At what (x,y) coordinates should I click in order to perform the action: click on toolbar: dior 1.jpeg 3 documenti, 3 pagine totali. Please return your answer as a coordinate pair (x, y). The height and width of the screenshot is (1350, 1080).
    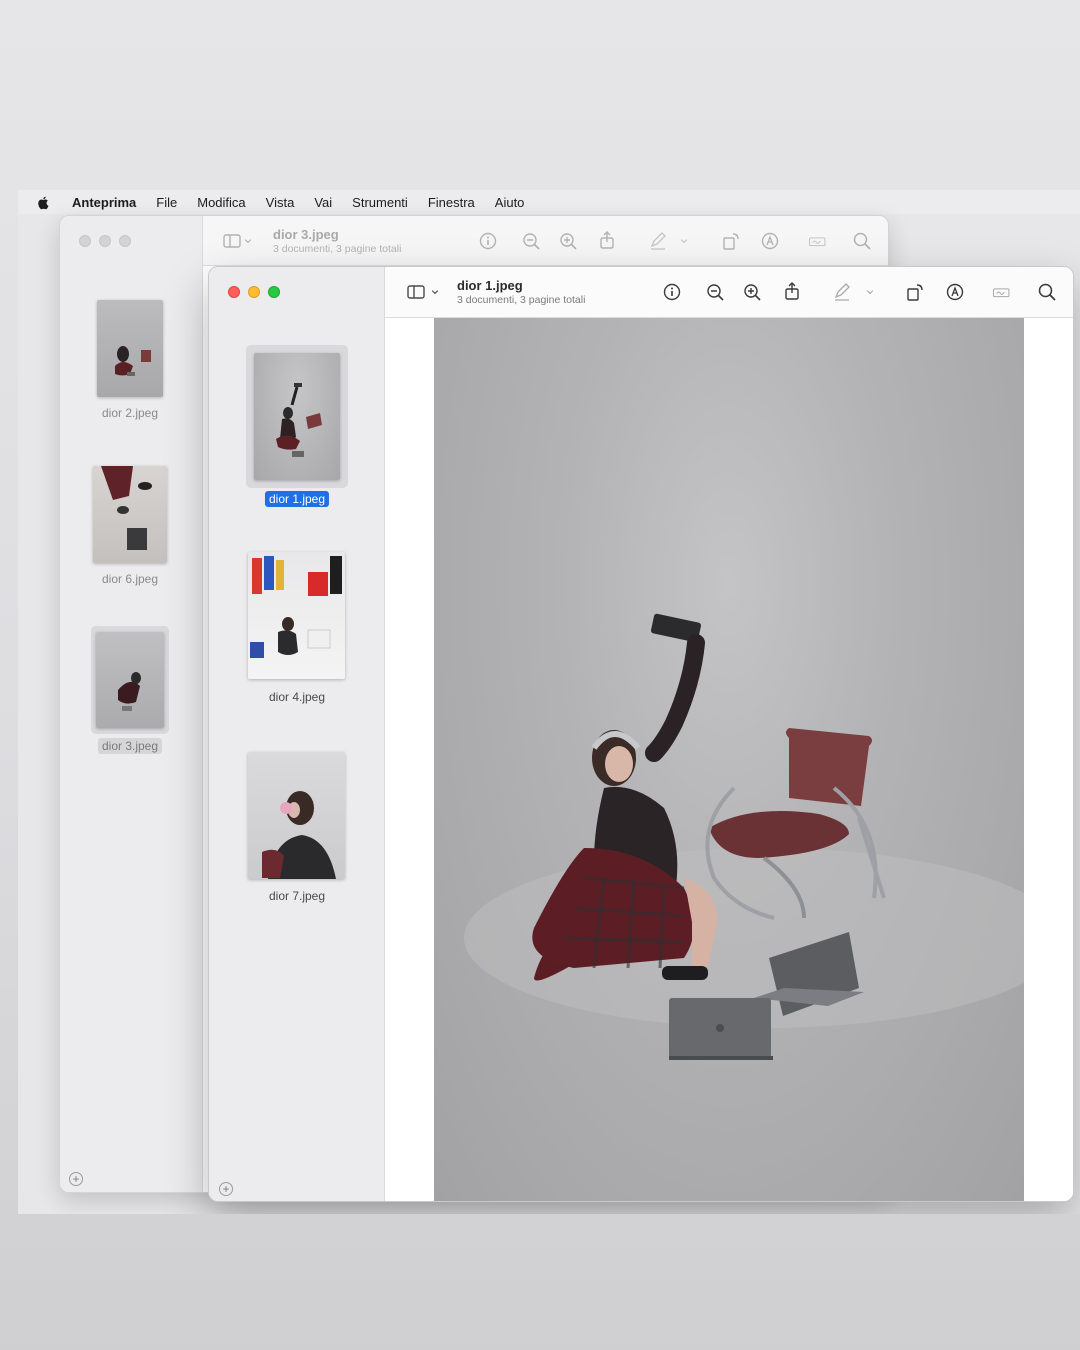
    Looking at the image, I should click on (729, 292).